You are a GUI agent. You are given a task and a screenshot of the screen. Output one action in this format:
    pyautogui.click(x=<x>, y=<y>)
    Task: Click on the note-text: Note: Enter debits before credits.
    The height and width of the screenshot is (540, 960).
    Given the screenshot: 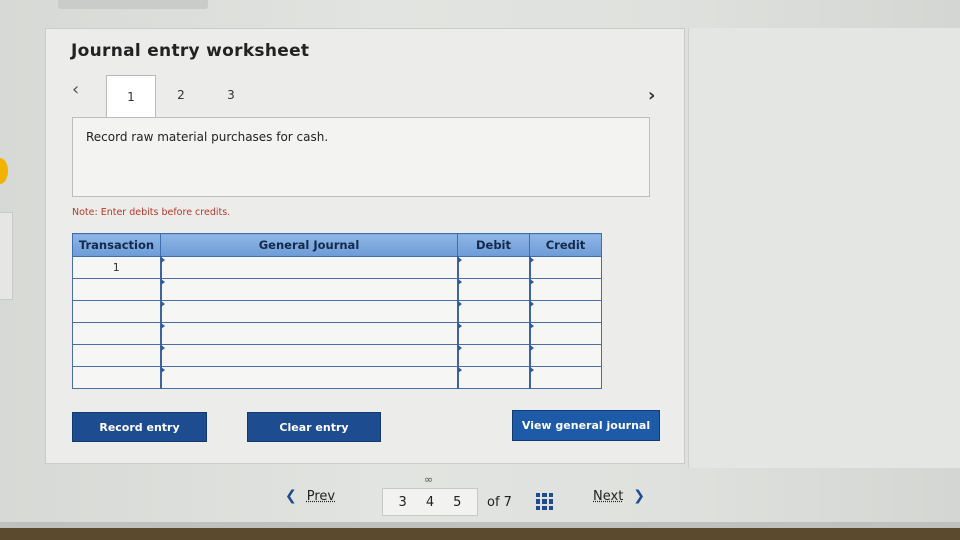 What is the action you would take?
    pyautogui.click(x=151, y=212)
    